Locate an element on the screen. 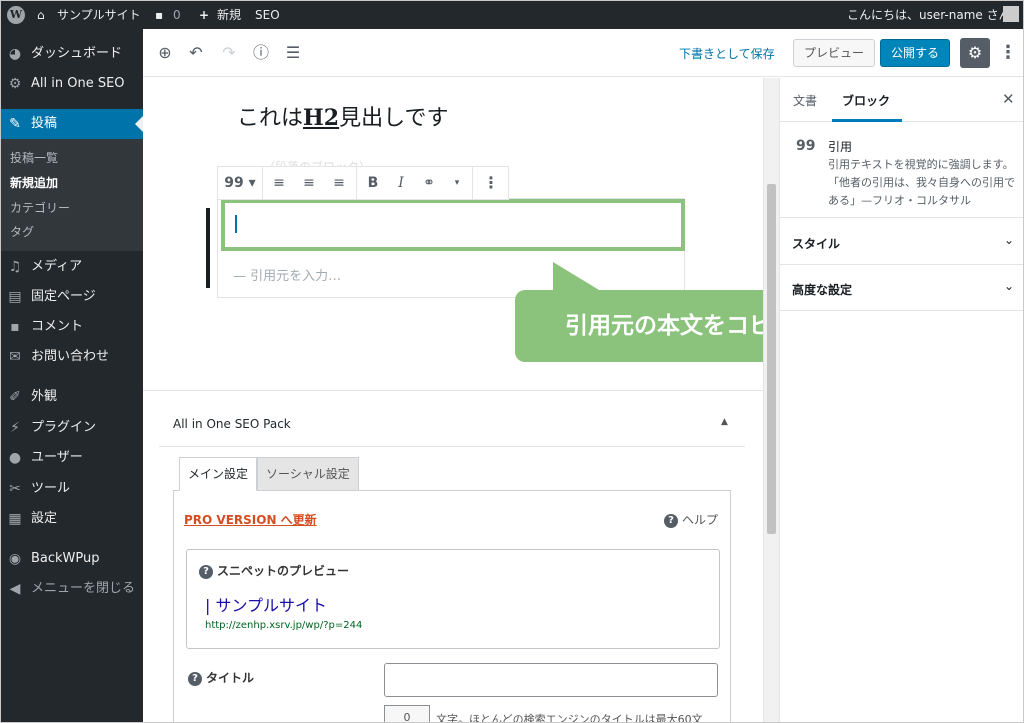 The width and height of the screenshot is (1024, 723). save-draft-button: 下書きとして保存 is located at coordinates (727, 53).